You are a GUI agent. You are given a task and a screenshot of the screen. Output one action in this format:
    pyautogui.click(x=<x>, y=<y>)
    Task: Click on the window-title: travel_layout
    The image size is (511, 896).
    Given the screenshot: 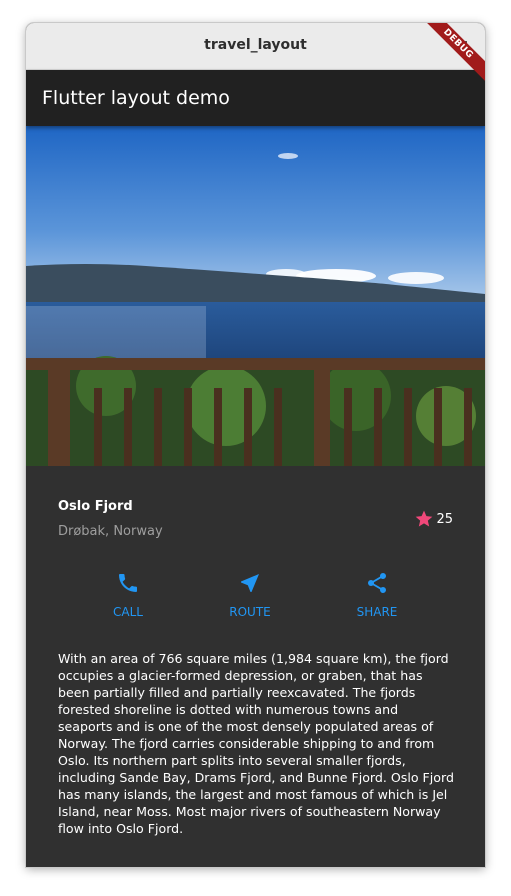 What is the action you would take?
    pyautogui.click(x=255, y=45)
    